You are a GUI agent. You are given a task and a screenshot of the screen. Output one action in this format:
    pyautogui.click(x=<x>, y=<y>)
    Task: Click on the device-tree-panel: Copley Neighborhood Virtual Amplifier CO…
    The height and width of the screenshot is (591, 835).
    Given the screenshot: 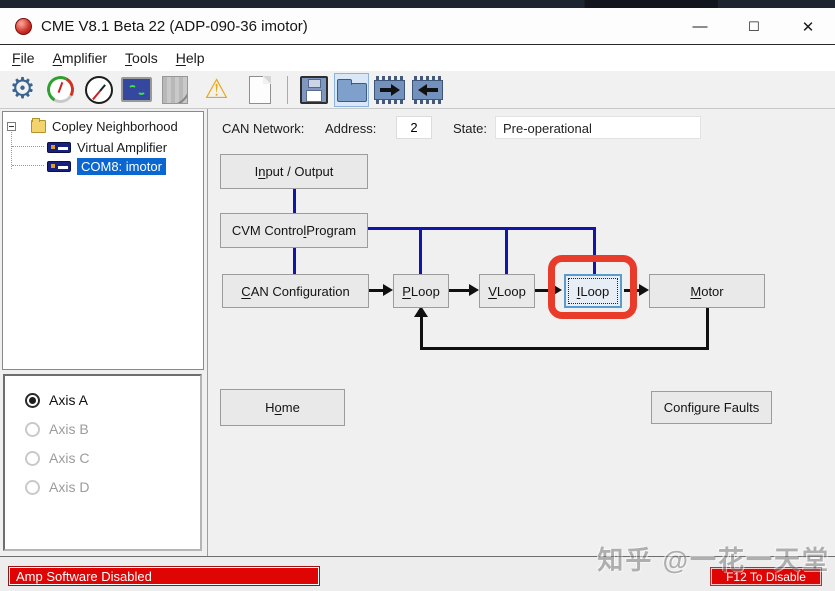 What is the action you would take?
    pyautogui.click(x=103, y=240)
    